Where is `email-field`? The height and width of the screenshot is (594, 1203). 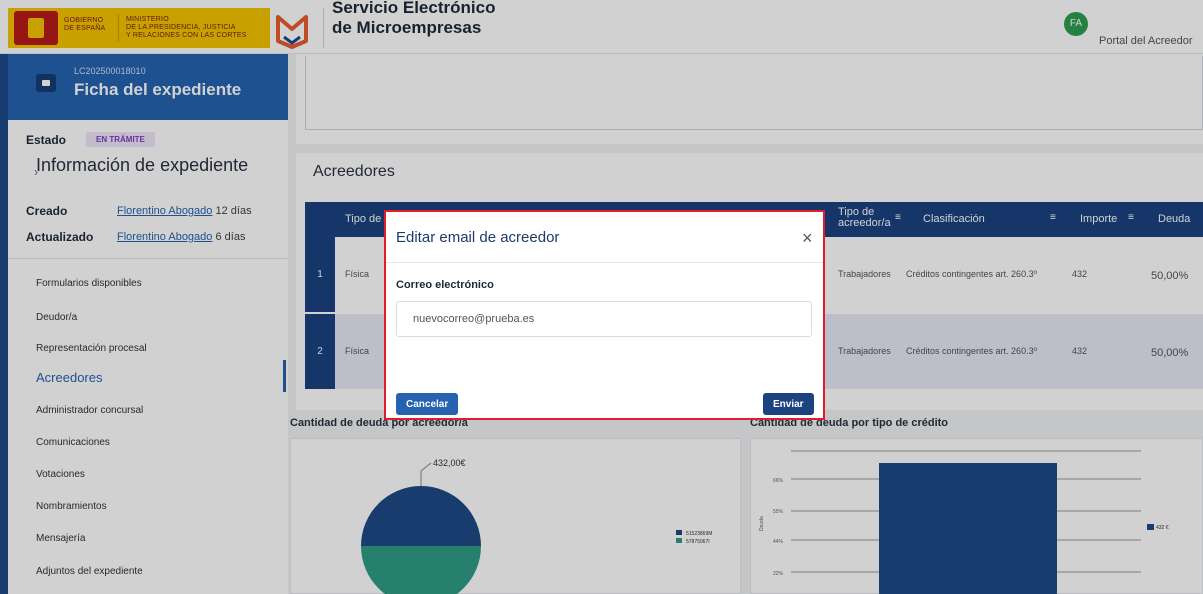 email-field is located at coordinates (604, 319).